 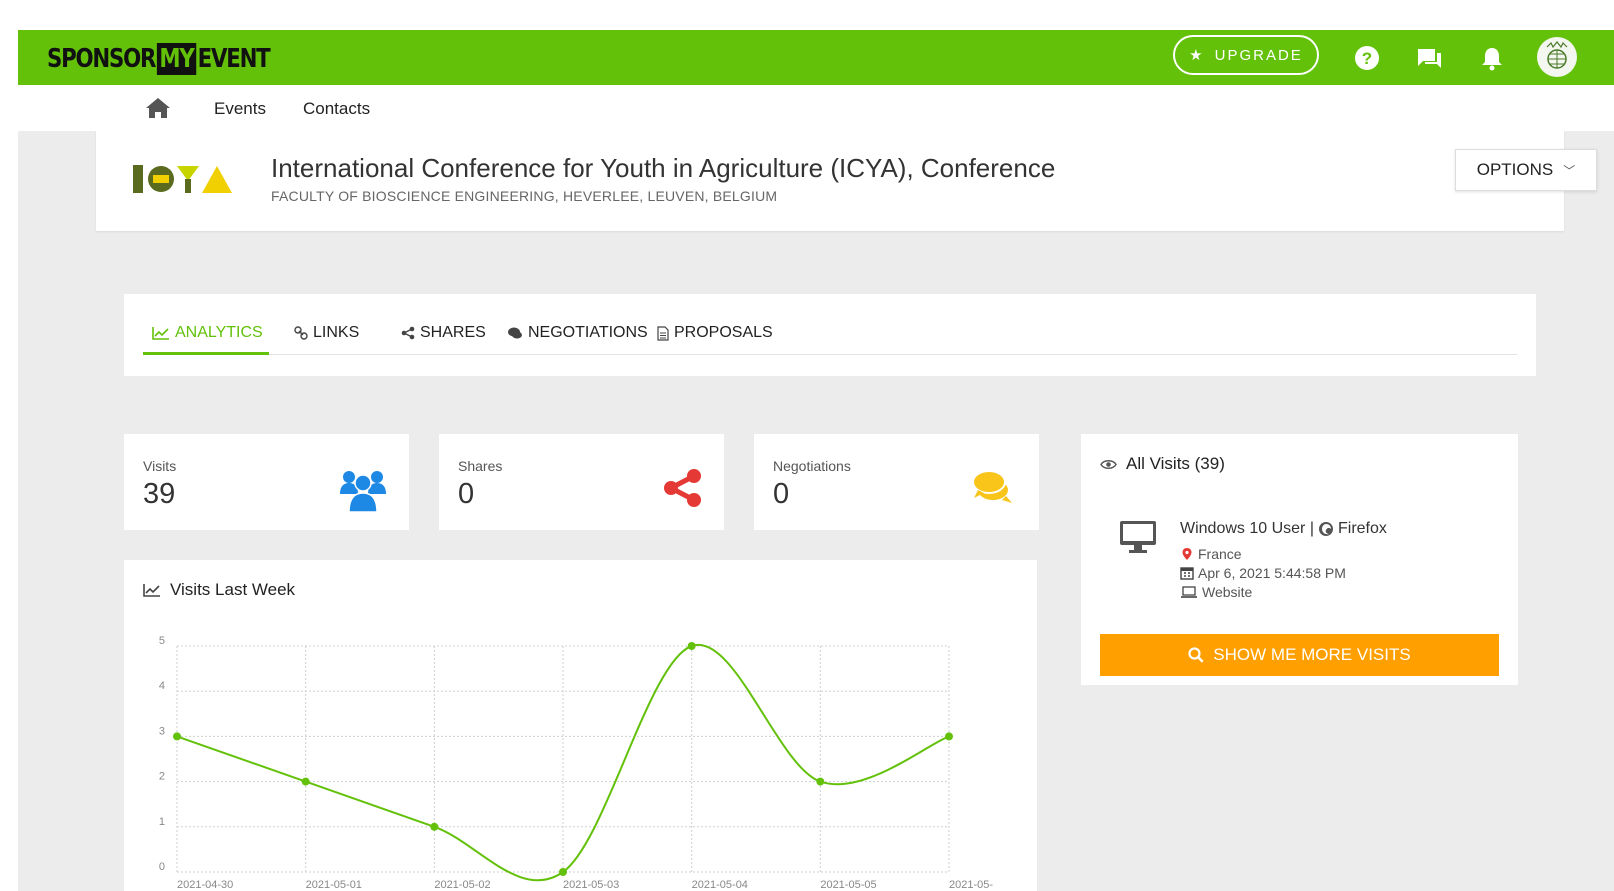 I want to click on tab-shares: SHARES, so click(x=443, y=333).